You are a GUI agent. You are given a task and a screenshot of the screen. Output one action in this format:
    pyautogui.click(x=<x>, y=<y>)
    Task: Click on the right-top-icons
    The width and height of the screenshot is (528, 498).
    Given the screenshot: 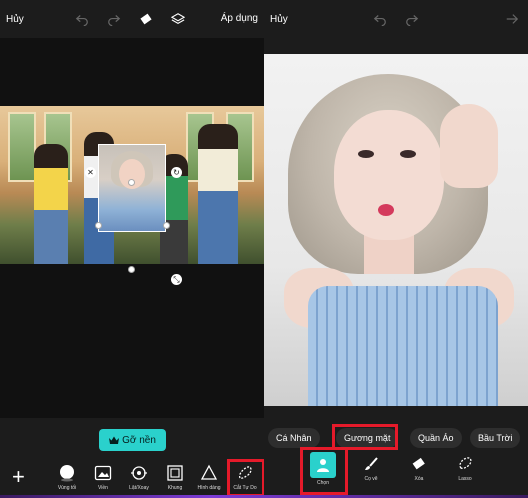 What is the action you would take?
    pyautogui.click(x=396, y=19)
    